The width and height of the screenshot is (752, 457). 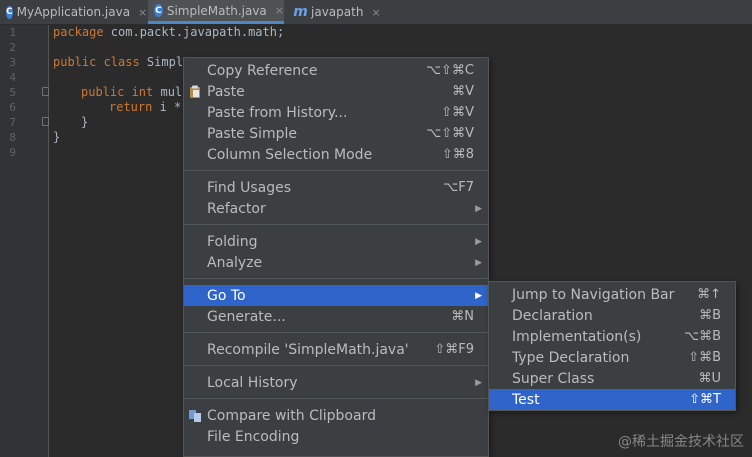 I want to click on tab-myapplication: C MyApplication.java ×, so click(x=73, y=12).